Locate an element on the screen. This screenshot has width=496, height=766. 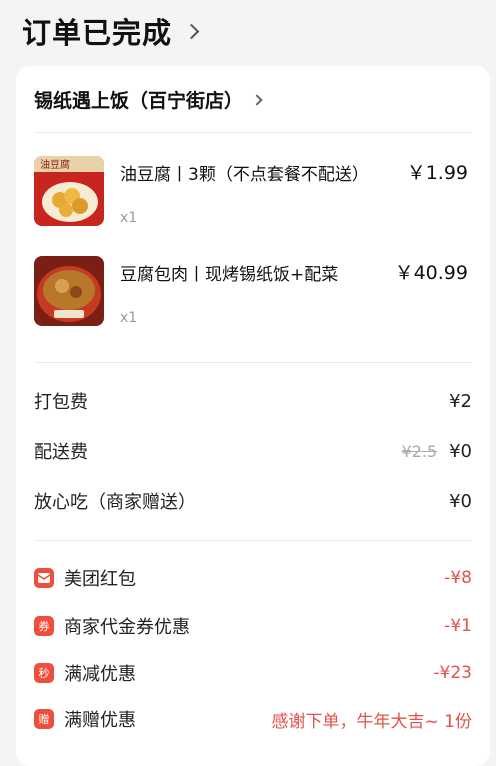
original-fee: ¥2.5 is located at coordinates (419, 451).